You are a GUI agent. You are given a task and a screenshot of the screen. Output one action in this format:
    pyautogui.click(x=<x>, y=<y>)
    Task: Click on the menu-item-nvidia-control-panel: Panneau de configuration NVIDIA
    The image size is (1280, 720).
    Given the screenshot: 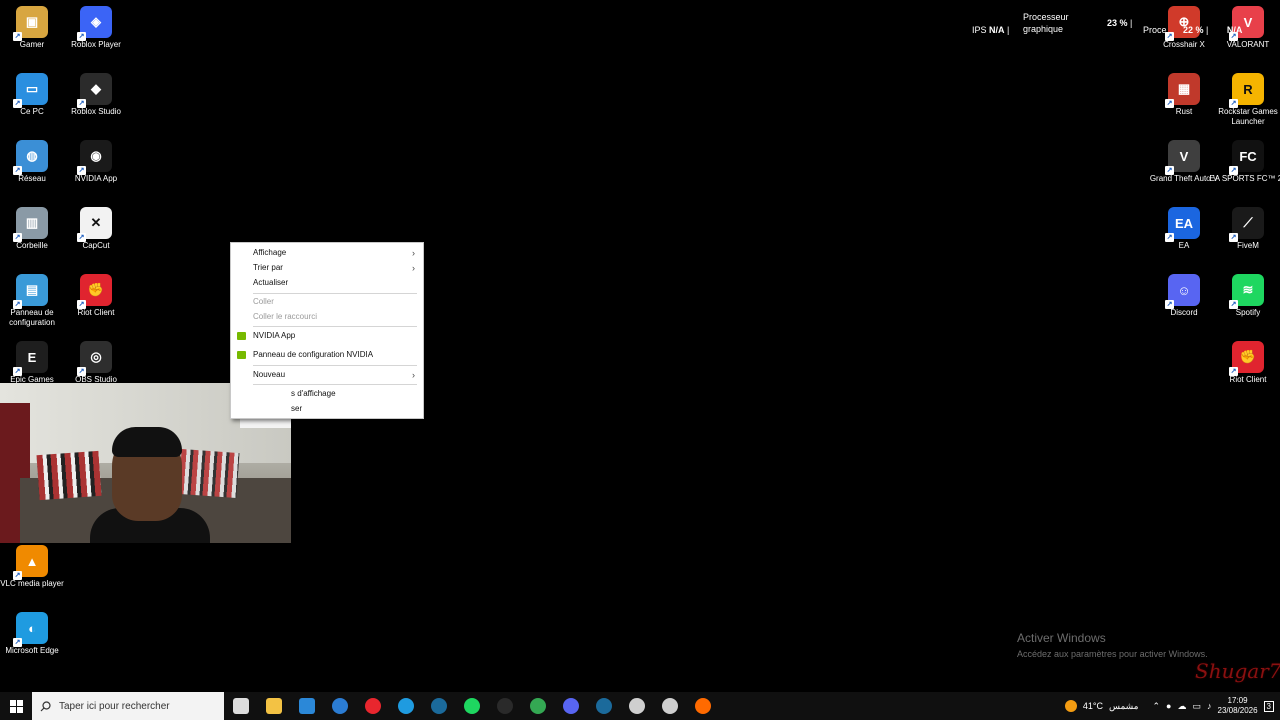 What is the action you would take?
    pyautogui.click(x=327, y=355)
    